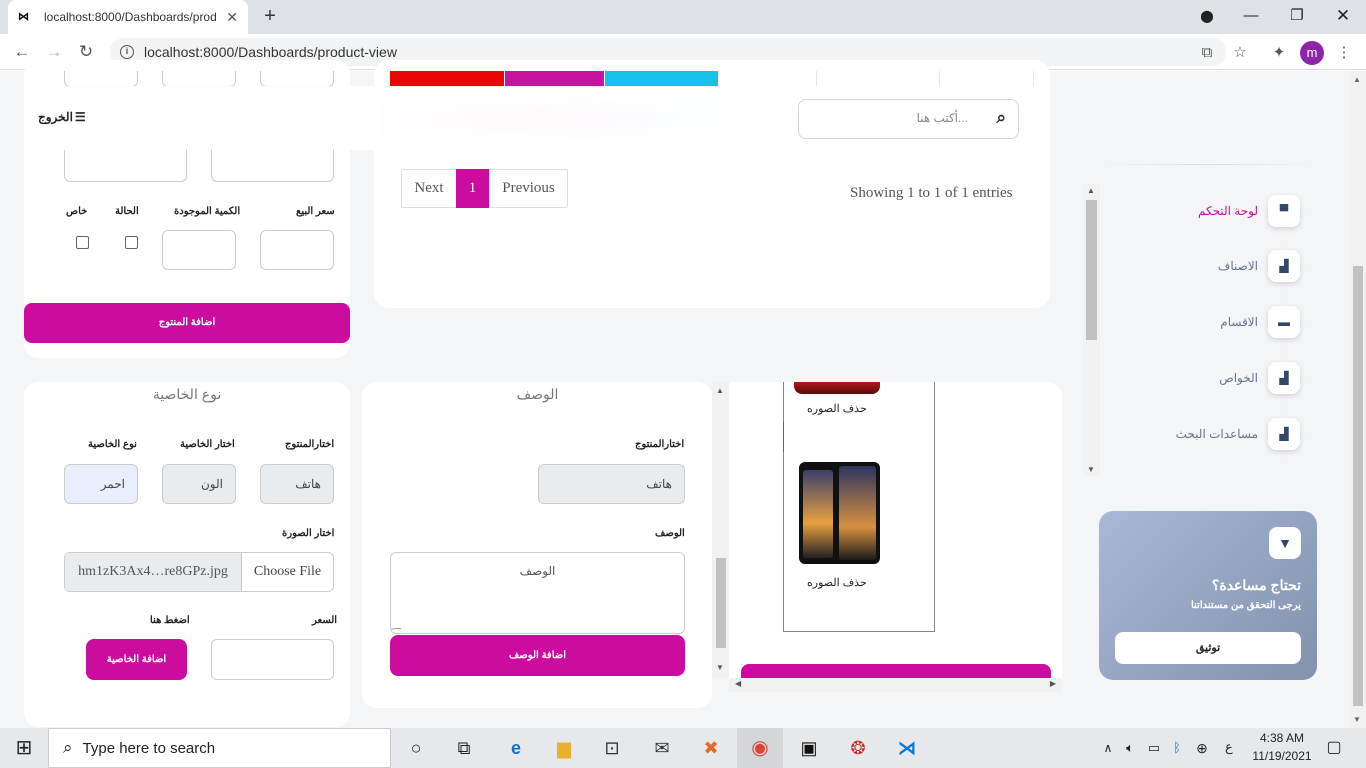 The image size is (1366, 768). I want to click on pagination-previous: Previous, so click(528, 188).